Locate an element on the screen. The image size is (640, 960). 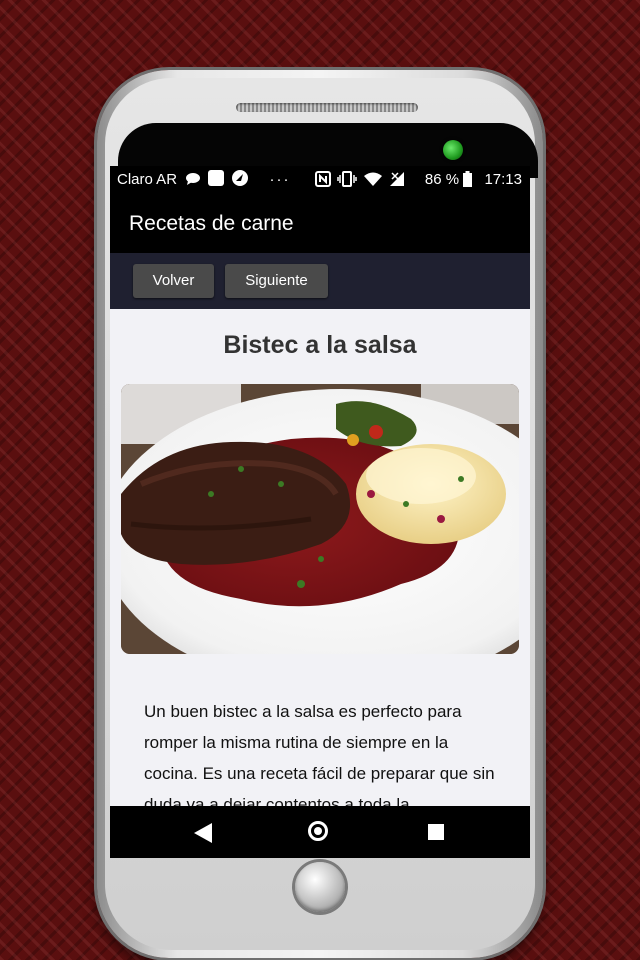
nav-recent-apps-icon is located at coordinates (436, 832).